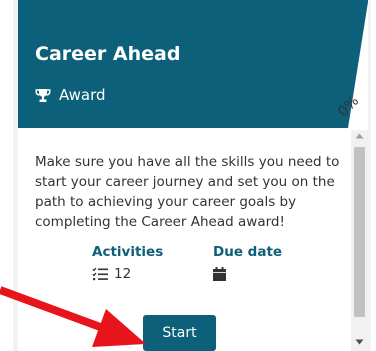 The image size is (376, 351). What do you see at coordinates (128, 252) in the screenshot?
I see `activities-label: Activities` at bounding box center [128, 252].